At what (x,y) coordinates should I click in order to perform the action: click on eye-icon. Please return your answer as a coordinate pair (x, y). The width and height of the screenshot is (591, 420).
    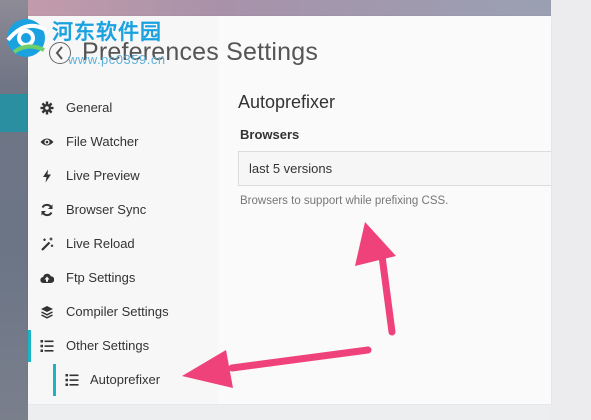
    Looking at the image, I should click on (47, 142).